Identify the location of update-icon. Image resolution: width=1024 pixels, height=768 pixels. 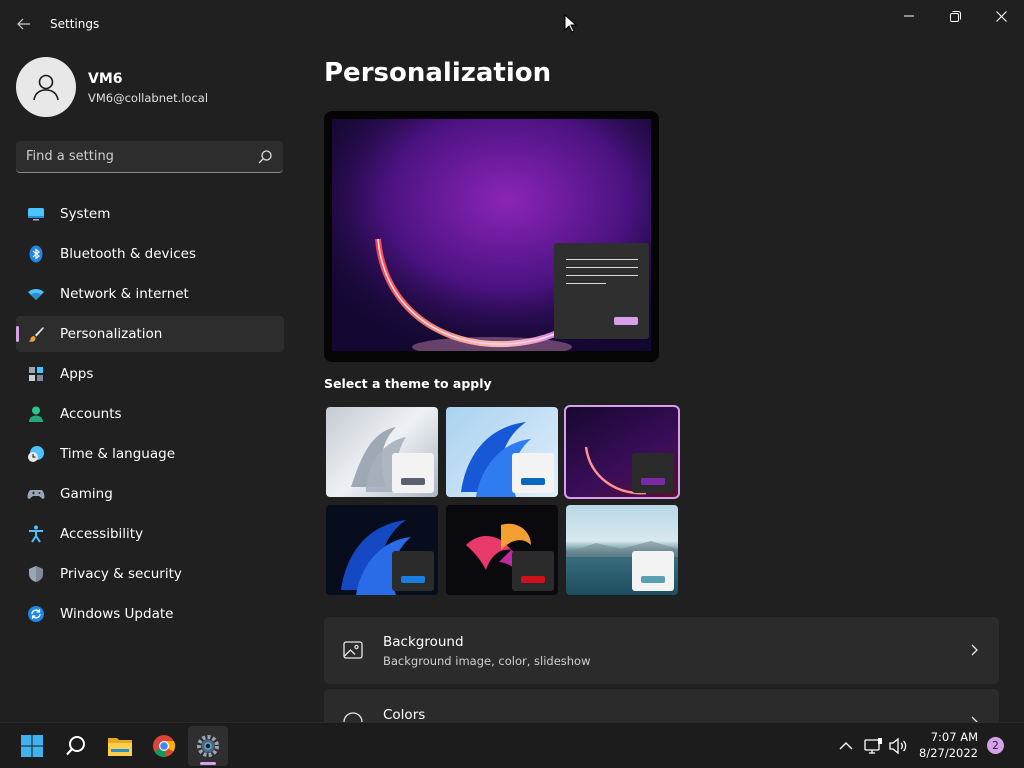
(36, 614).